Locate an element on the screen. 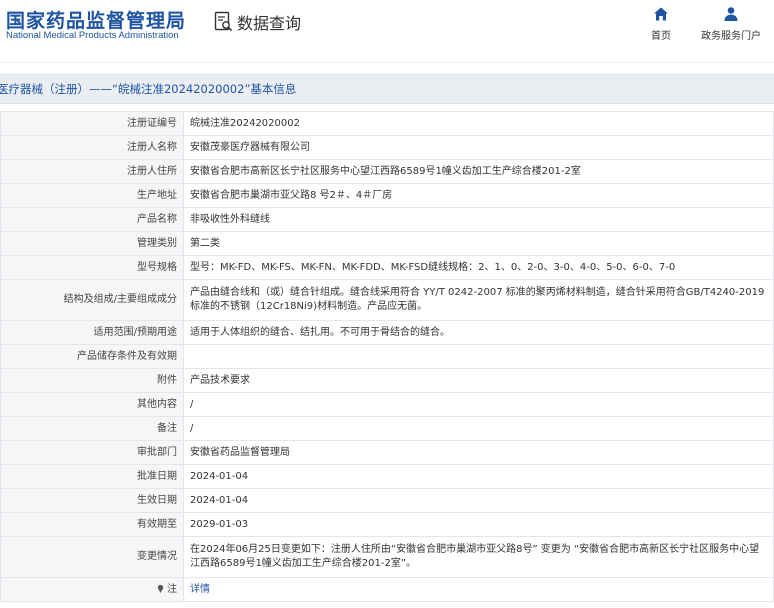 The width and height of the screenshot is (774, 608). note-label-cell: 注 is located at coordinates (92, 589).